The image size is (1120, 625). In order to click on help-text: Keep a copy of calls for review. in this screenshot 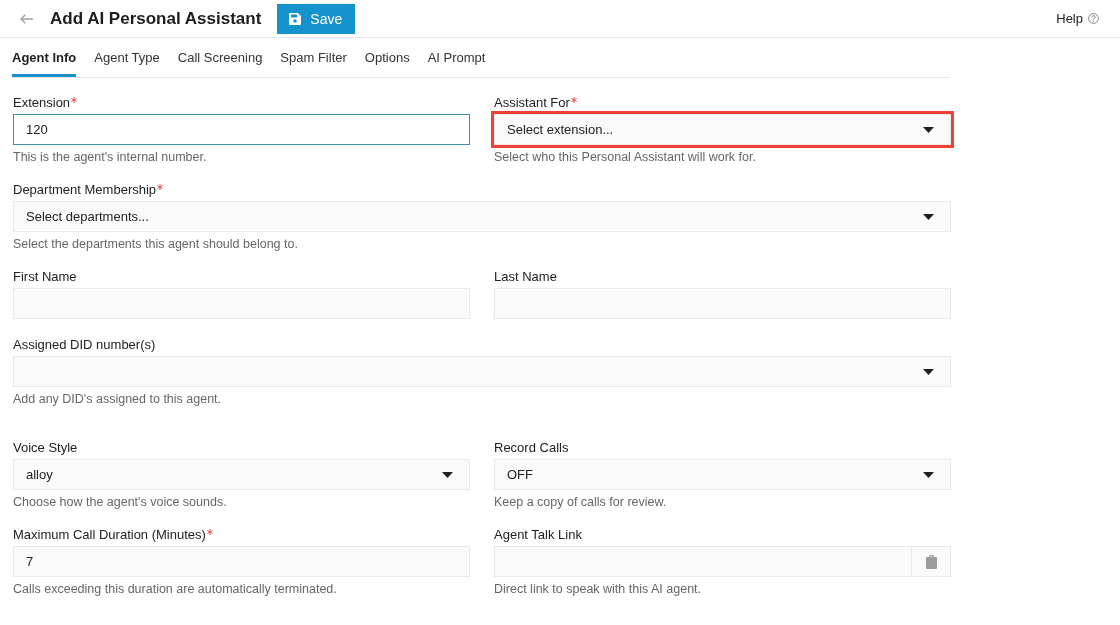, I will do `click(581, 502)`.